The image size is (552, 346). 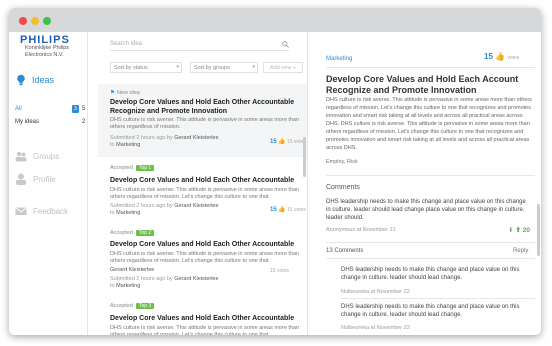 I want to click on rank-badge: Top 2, so click(x=145, y=233).